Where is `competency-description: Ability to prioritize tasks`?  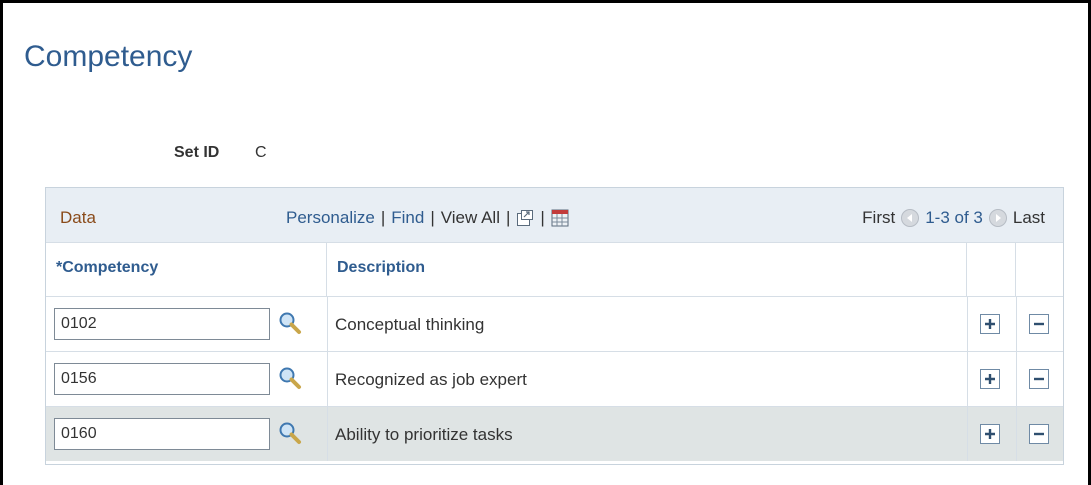
competency-description: Ability to prioritize tasks is located at coordinates (424, 434).